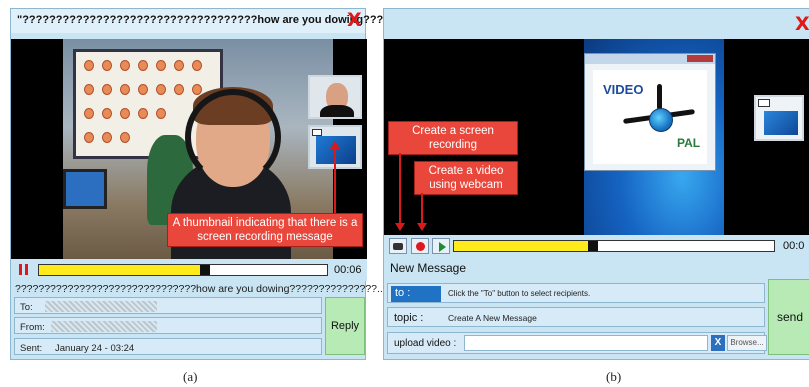 Image resolution: width=809 pixels, height=387 pixels. What do you see at coordinates (335, 180) in the screenshot?
I see `pointer-arrow` at bounding box center [335, 180].